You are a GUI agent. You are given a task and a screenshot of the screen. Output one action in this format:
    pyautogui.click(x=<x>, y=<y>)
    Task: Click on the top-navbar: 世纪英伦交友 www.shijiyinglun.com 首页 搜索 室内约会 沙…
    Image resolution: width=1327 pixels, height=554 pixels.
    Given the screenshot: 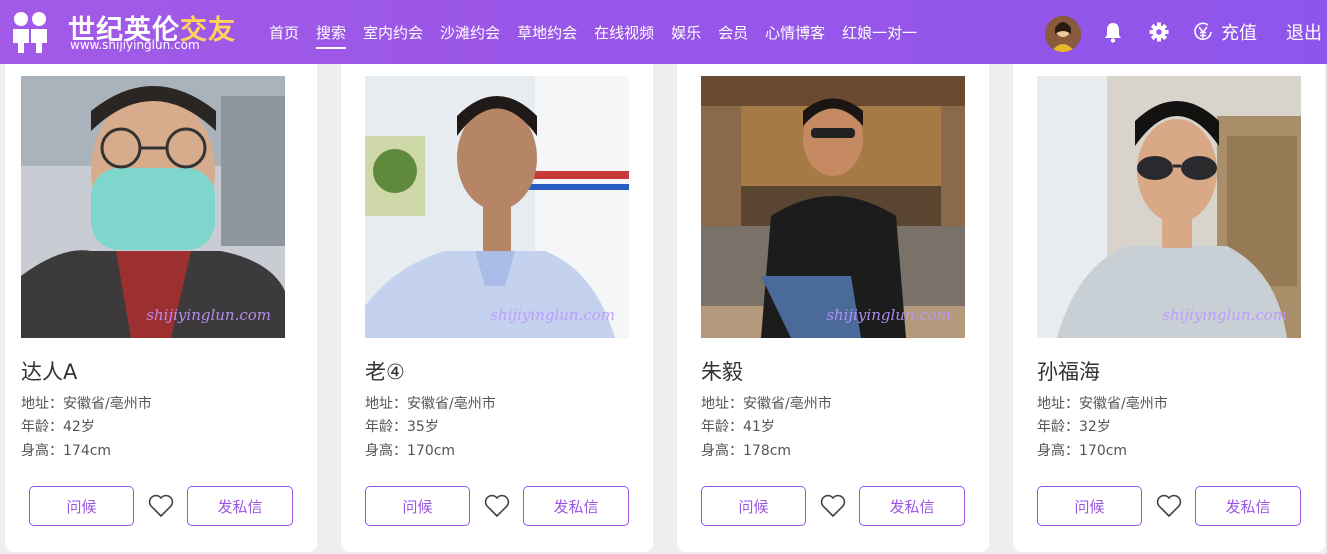 What is the action you would take?
    pyautogui.click(x=663, y=32)
    